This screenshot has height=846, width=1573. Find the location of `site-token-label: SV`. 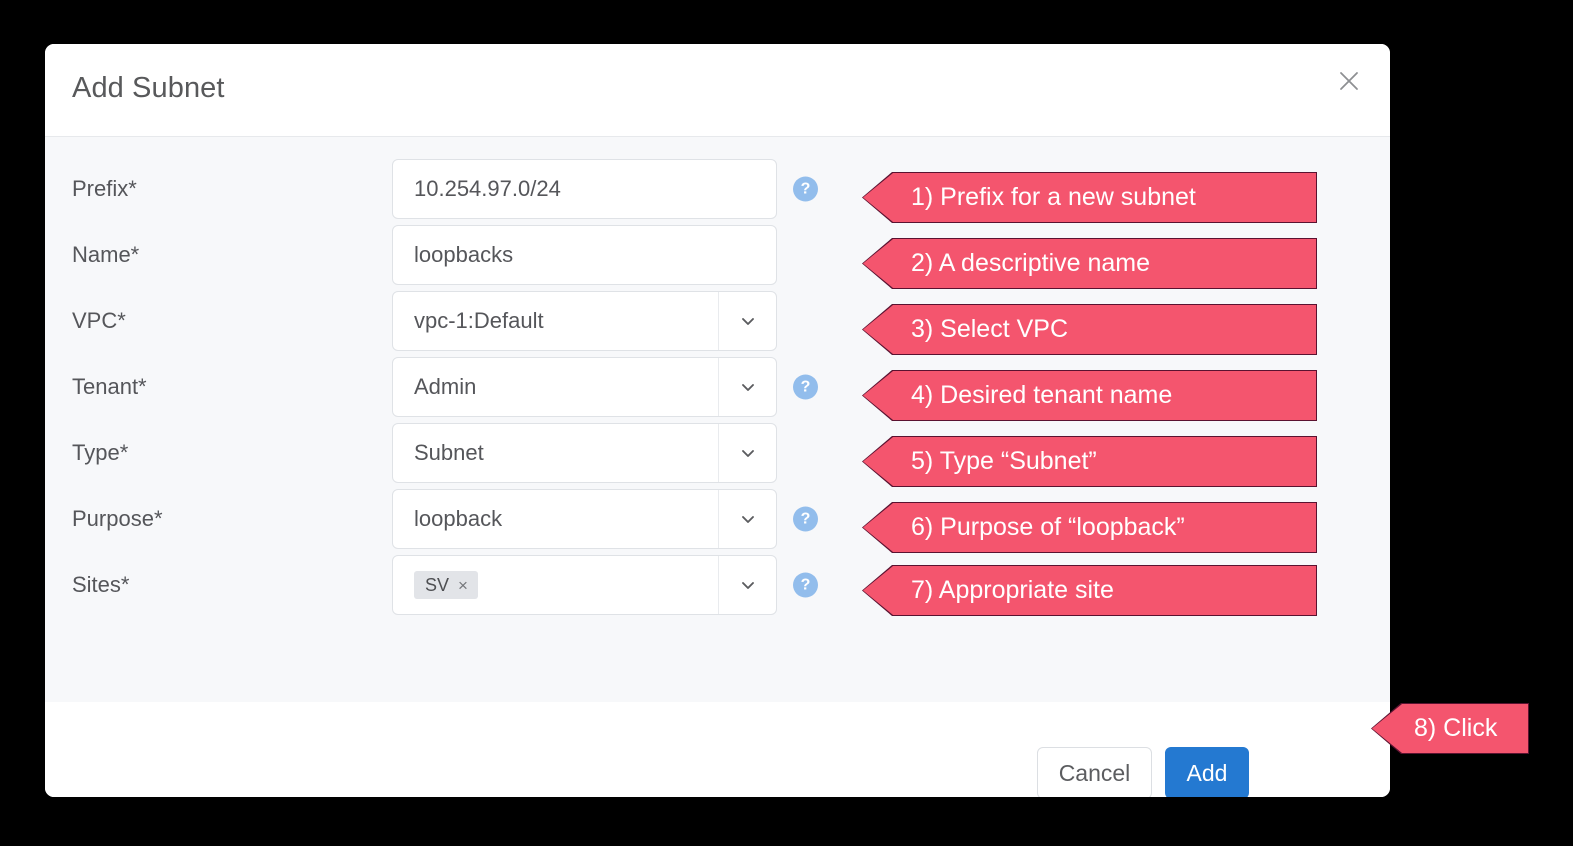

site-token-label: SV is located at coordinates (437, 585).